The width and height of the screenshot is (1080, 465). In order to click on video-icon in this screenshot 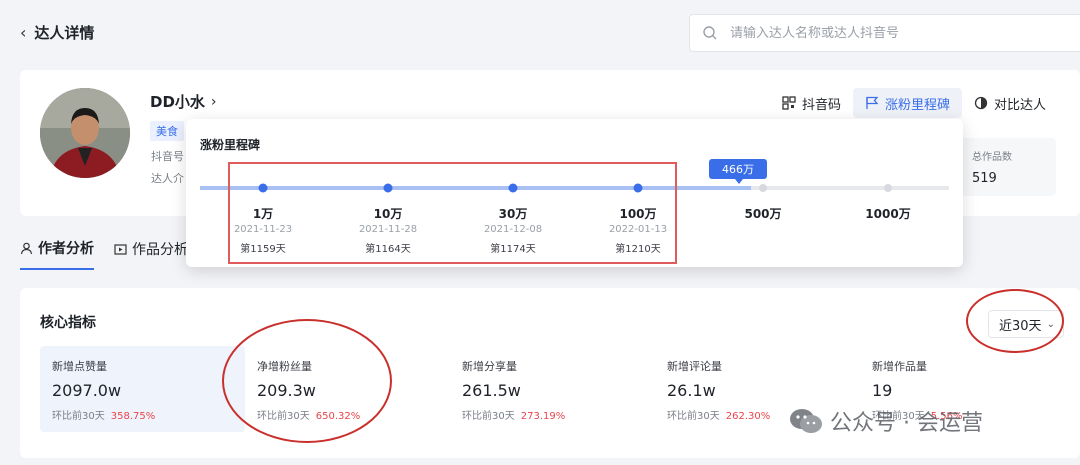, I will do `click(120, 249)`.